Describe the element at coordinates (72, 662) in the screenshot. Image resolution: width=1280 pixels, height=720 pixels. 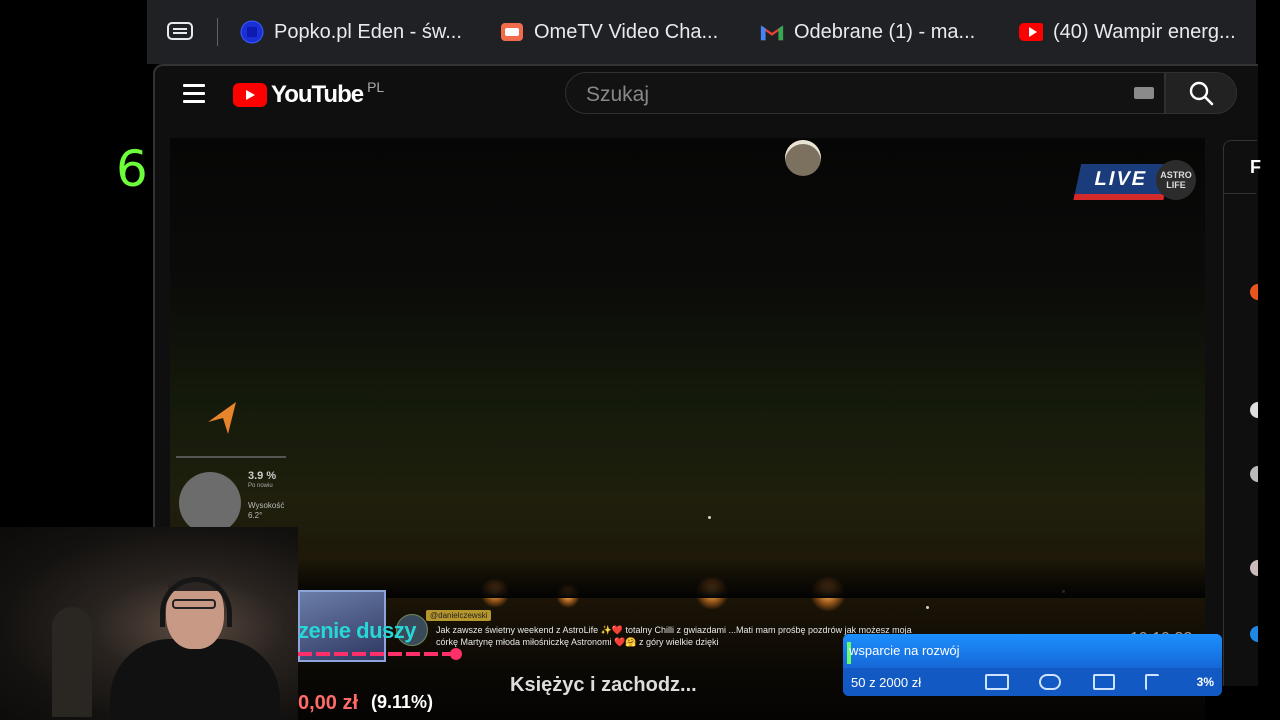
I see `background-figure` at that location.